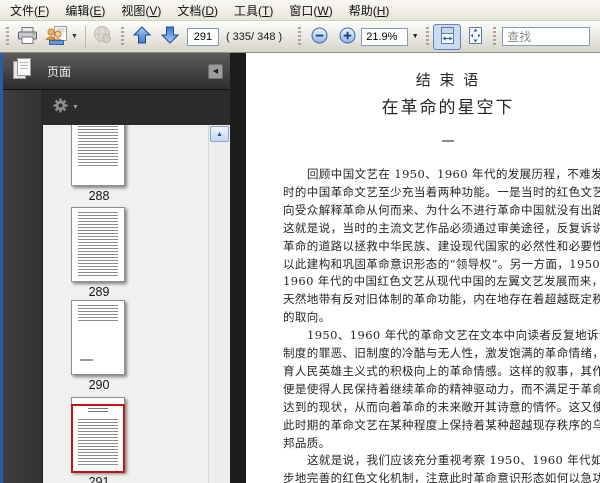  I want to click on document-line: 1950、1960 年代的革命文艺在文本中向读者反复地诉说旧, so click(453, 335).